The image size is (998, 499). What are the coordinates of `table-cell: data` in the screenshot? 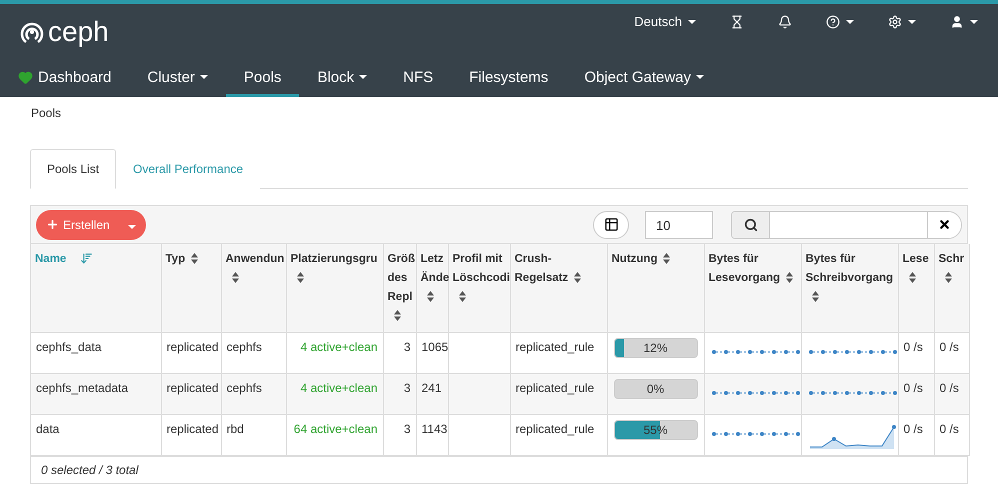 It's located at (96, 435).